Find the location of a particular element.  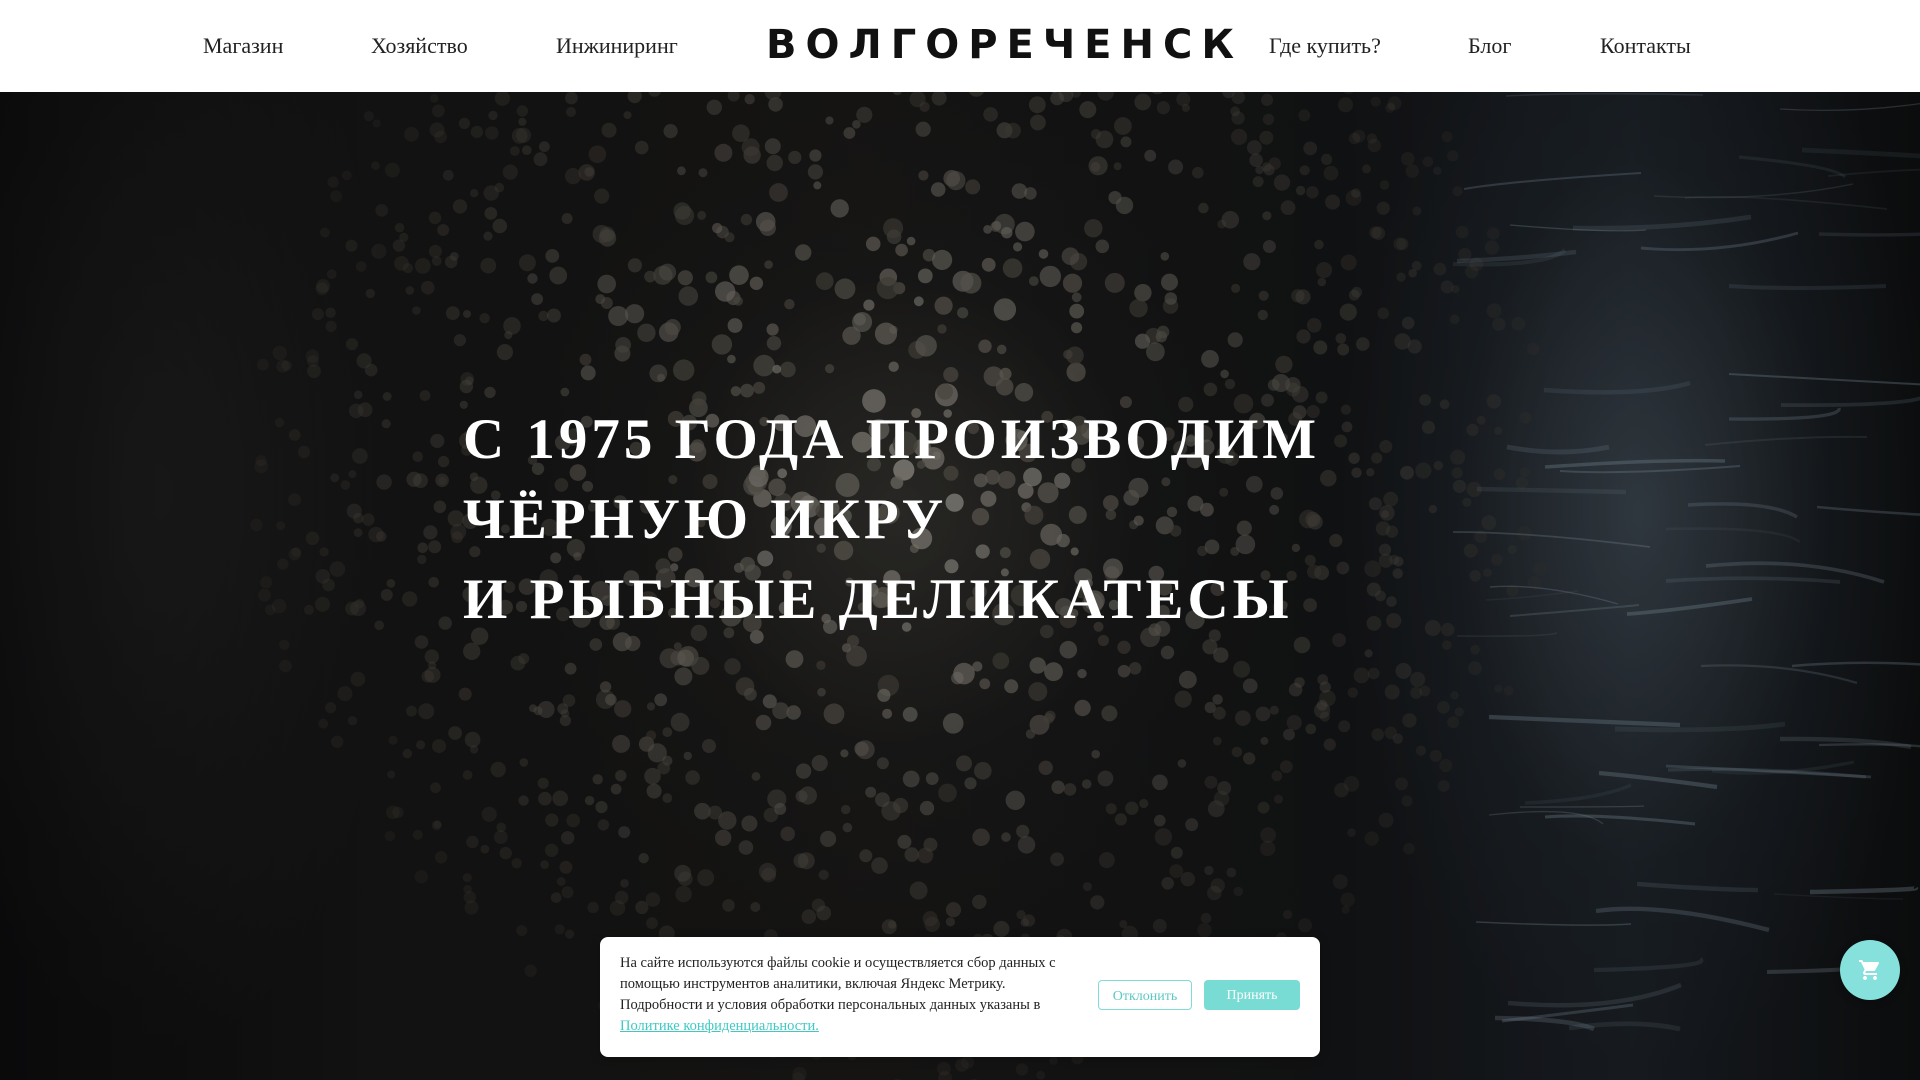

privacy-policy-link: Политике конфиденциальности. is located at coordinates (719, 1026).